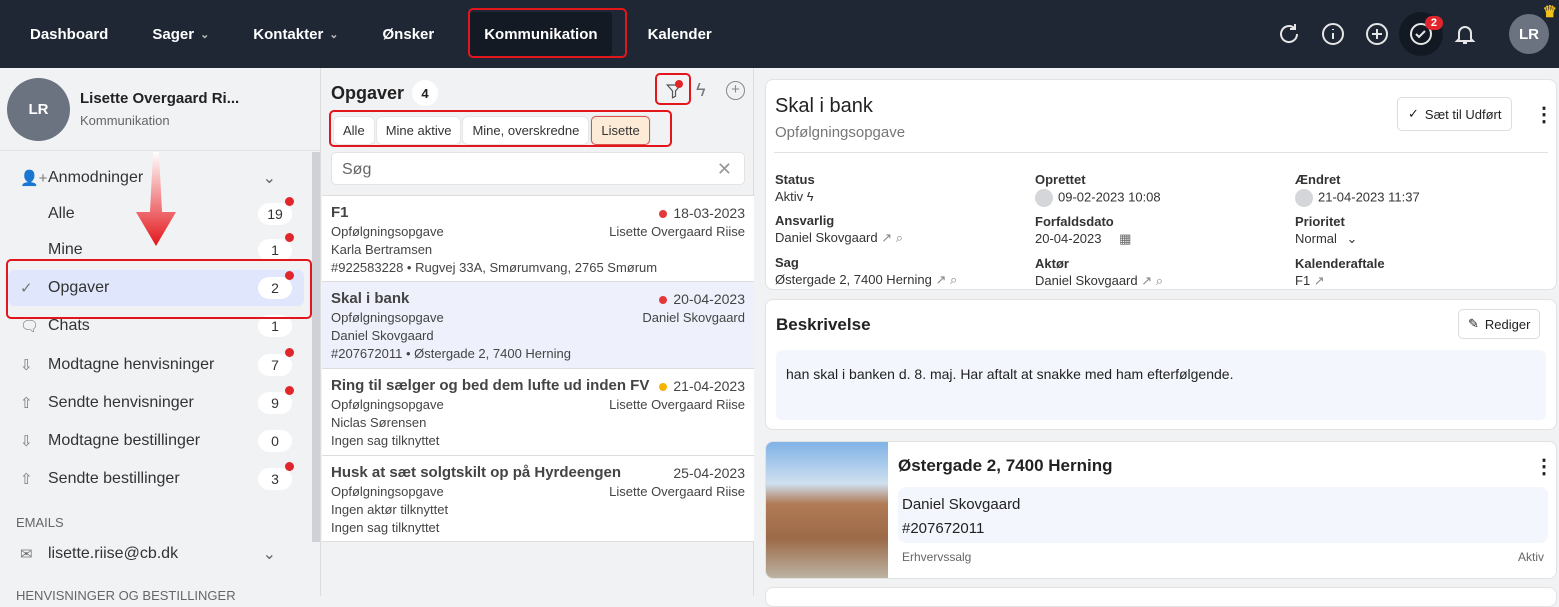 The height and width of the screenshot is (607, 1559). Describe the element at coordinates (276, 476) in the screenshot. I see `count-badge: 3` at that location.